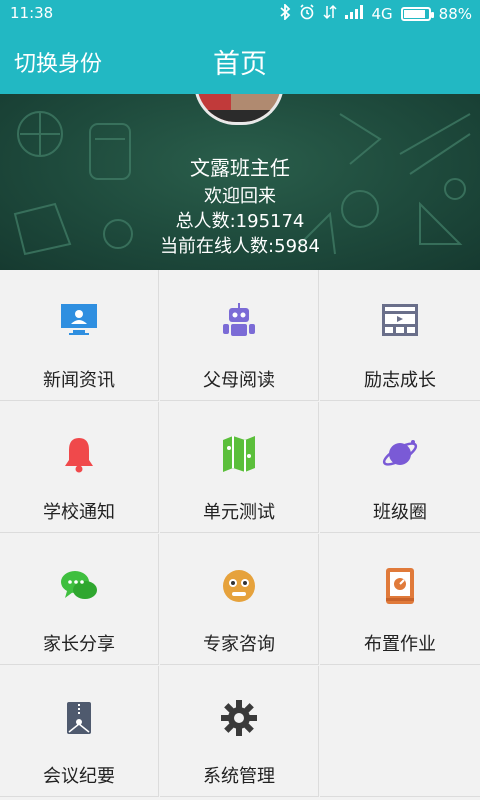 This screenshot has height=800, width=480. What do you see at coordinates (239, 454) in the screenshot?
I see `map-icon` at bounding box center [239, 454].